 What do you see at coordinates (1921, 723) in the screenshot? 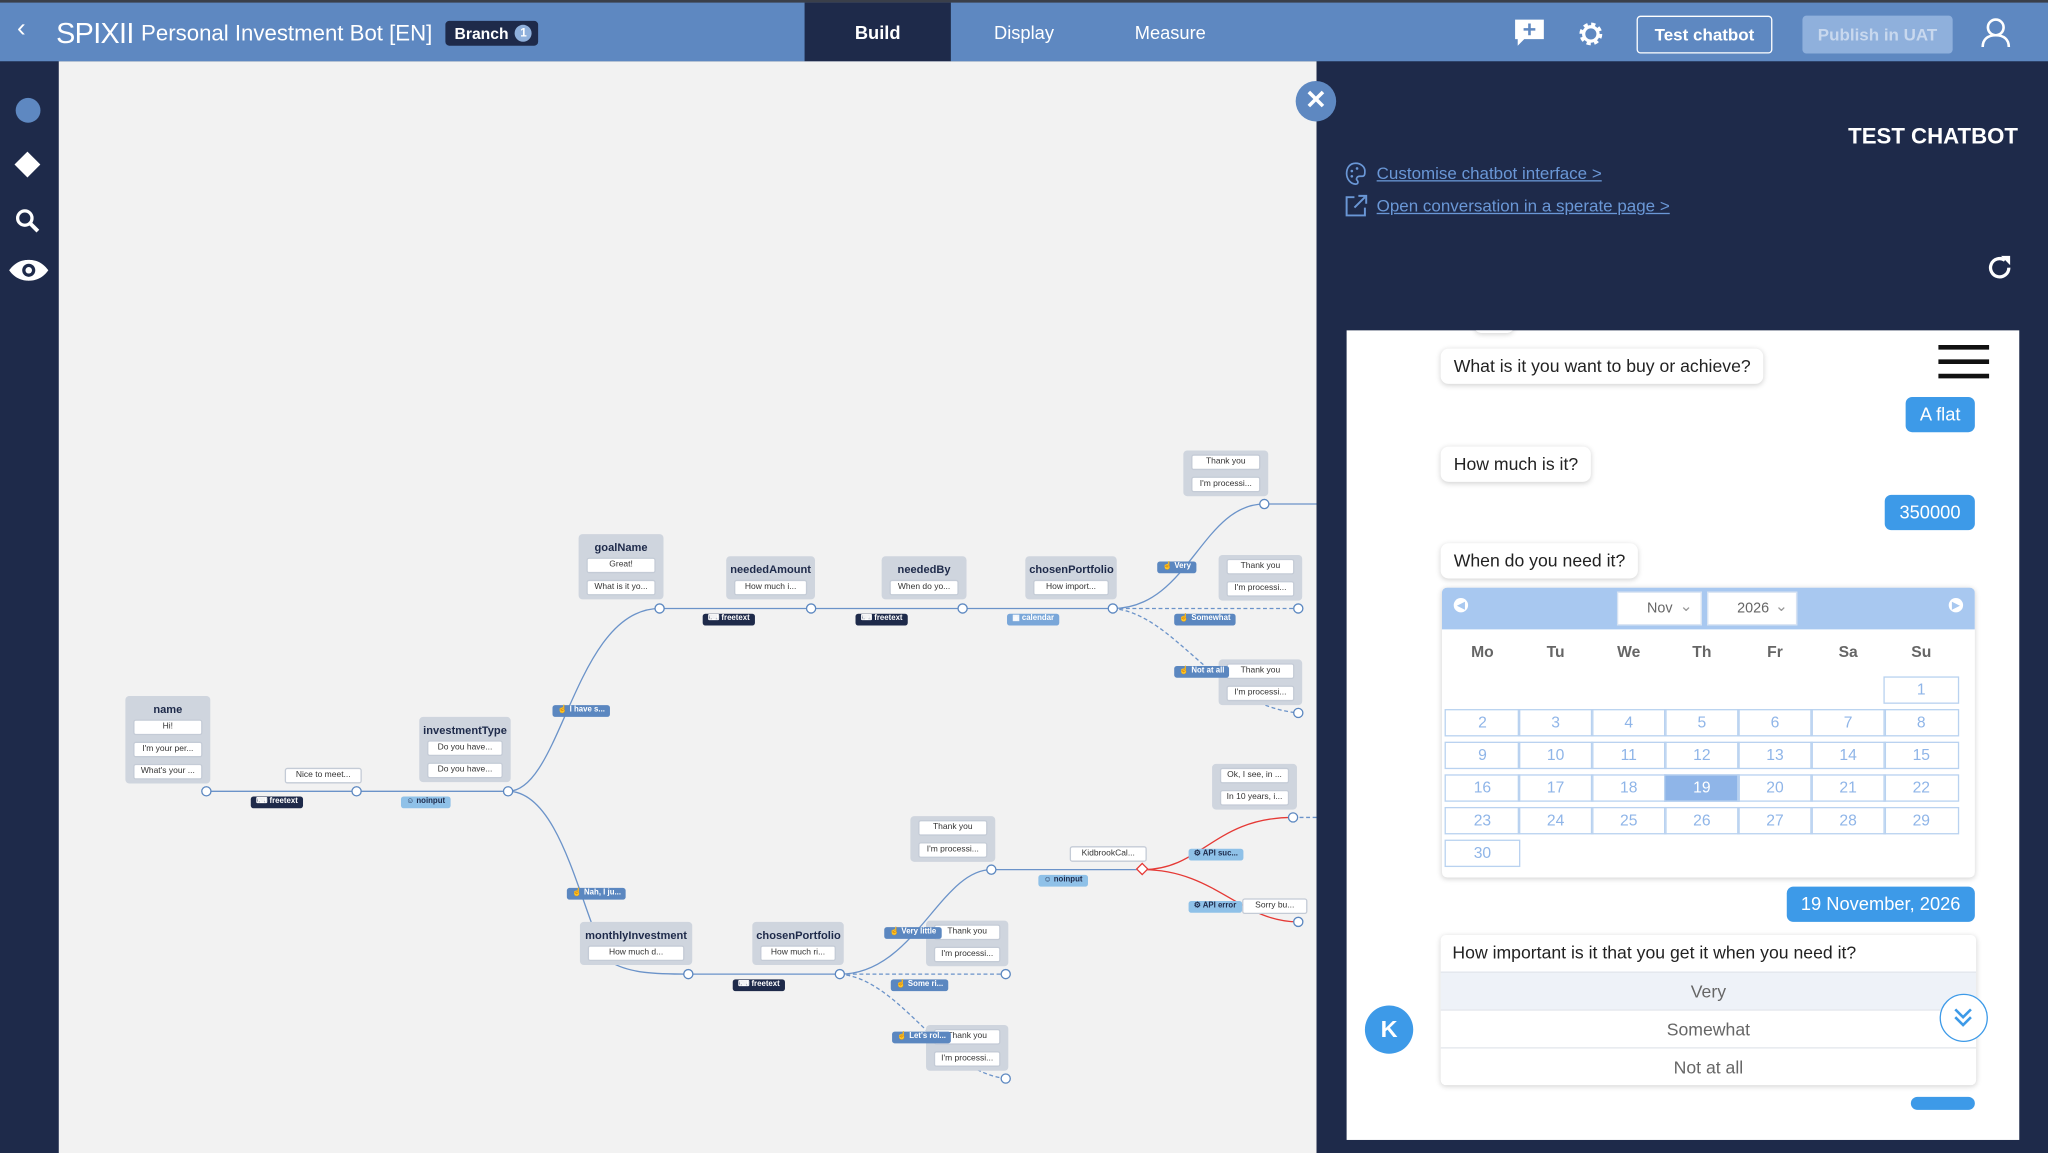
I see `calendar-day: 8` at bounding box center [1921, 723].